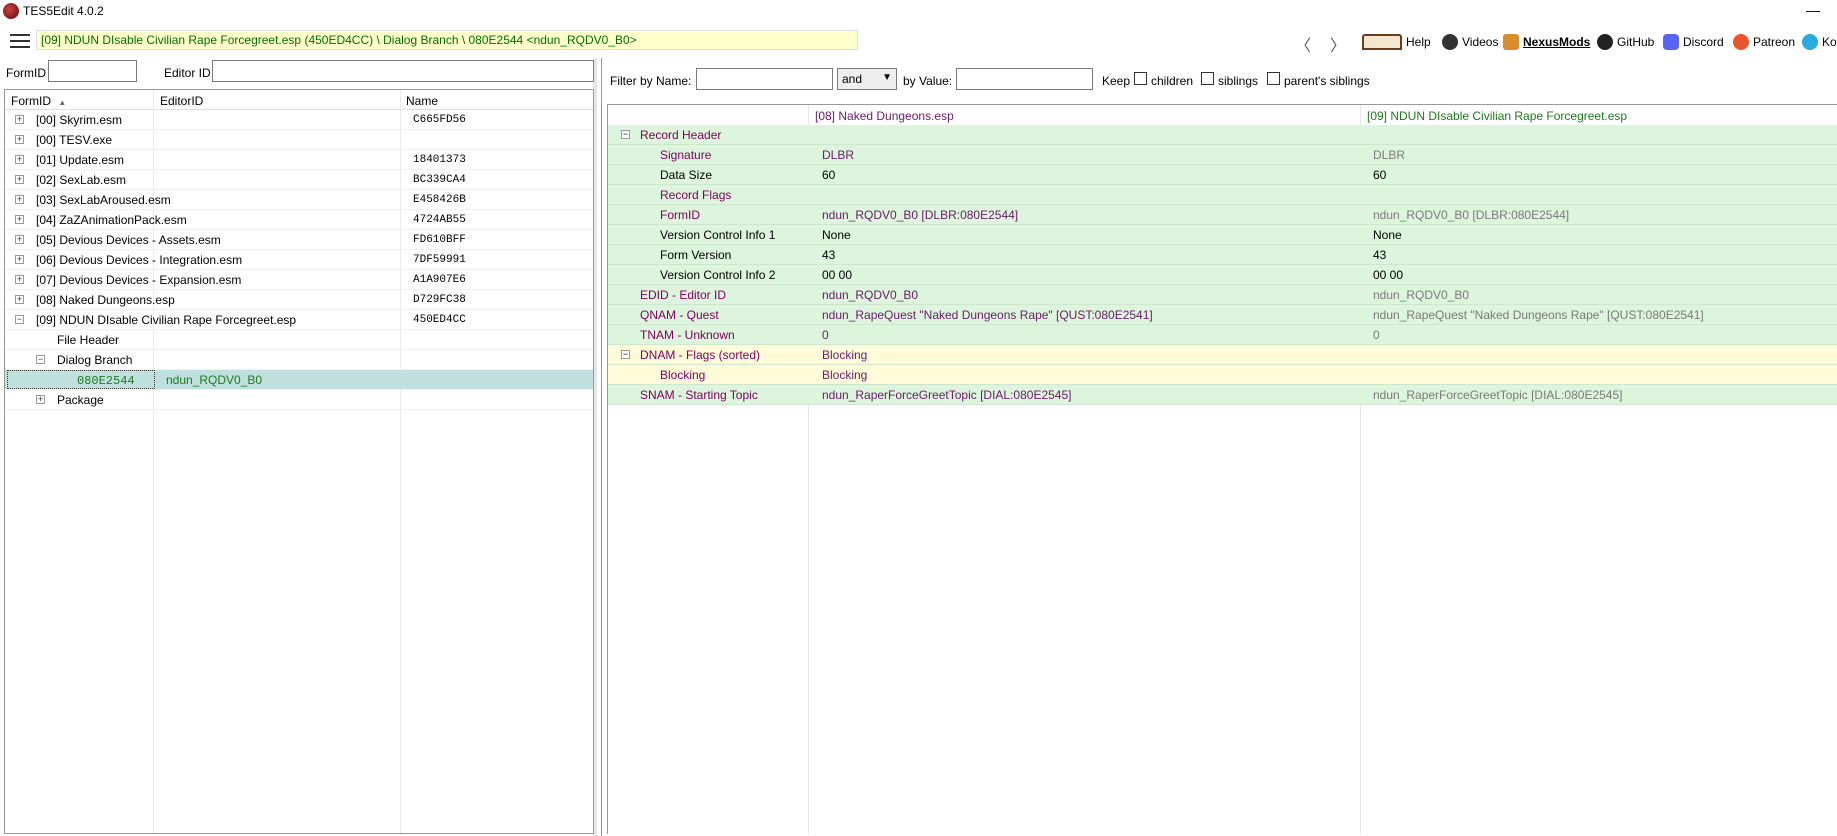 This screenshot has height=836, width=1837. Describe the element at coordinates (299, 220) in the screenshot. I see `tree-item-plugin: + [04] ZaZAnimationPack.esm 4724AB55` at that location.